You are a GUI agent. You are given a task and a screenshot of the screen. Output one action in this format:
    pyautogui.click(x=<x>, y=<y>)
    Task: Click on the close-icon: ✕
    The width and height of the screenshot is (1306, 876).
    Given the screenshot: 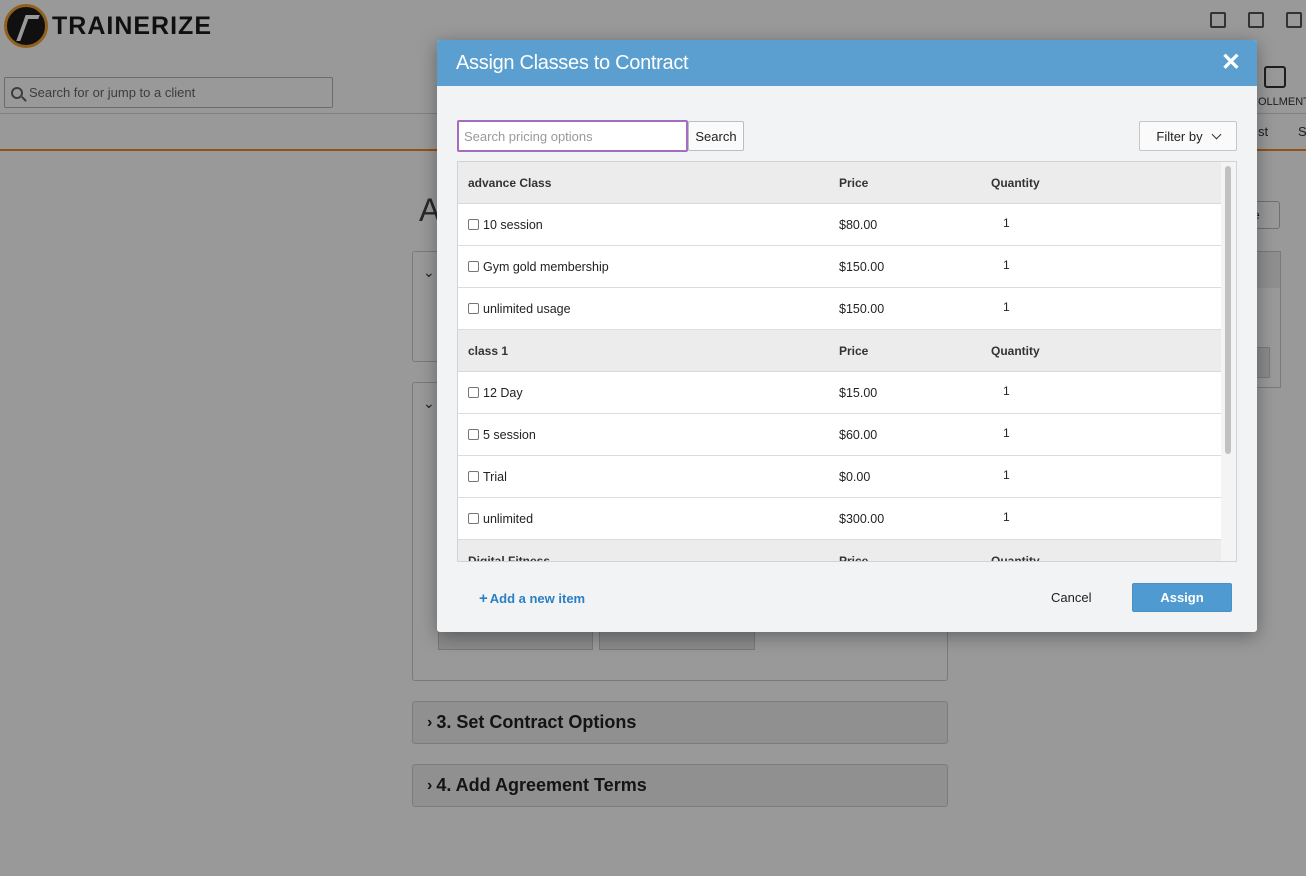 What is the action you would take?
    pyautogui.click(x=1231, y=63)
    